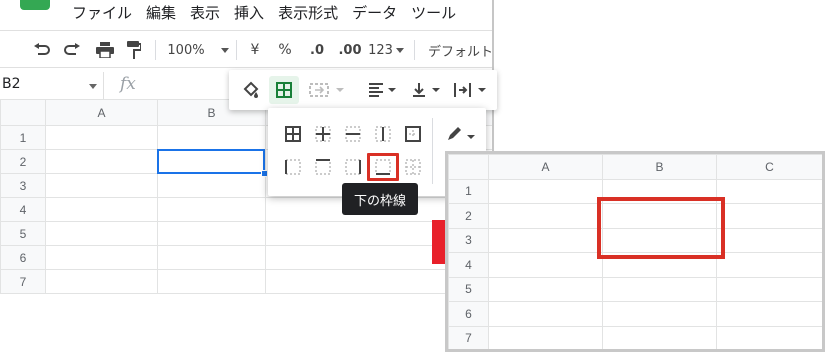  Describe the element at coordinates (413, 134) in the screenshot. I see `outer-borders-icon` at that location.